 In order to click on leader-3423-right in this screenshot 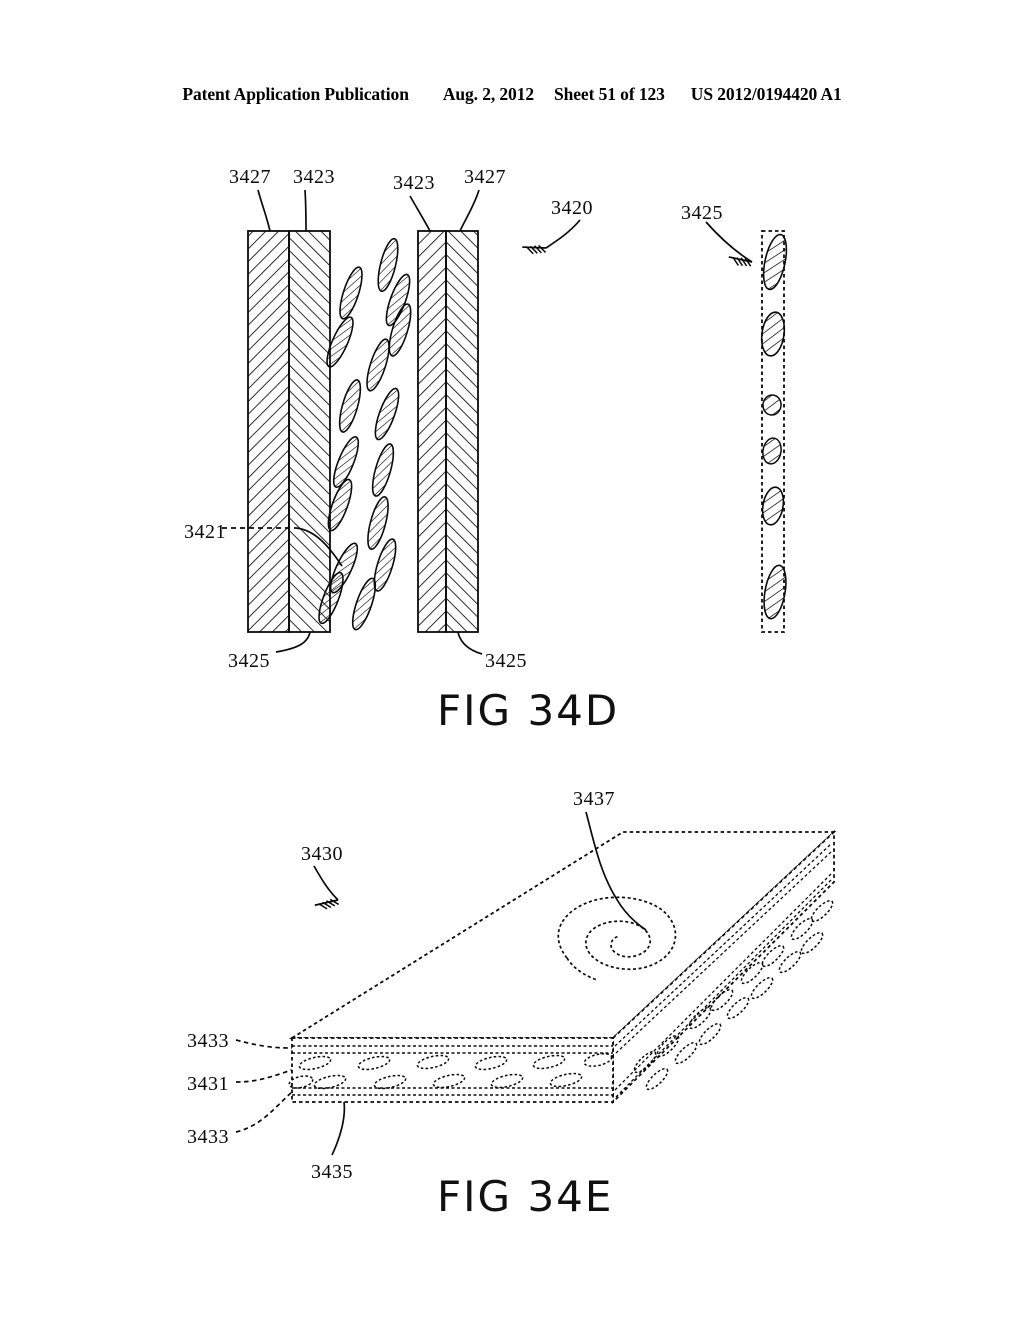, I will do `click(420, 213)`.